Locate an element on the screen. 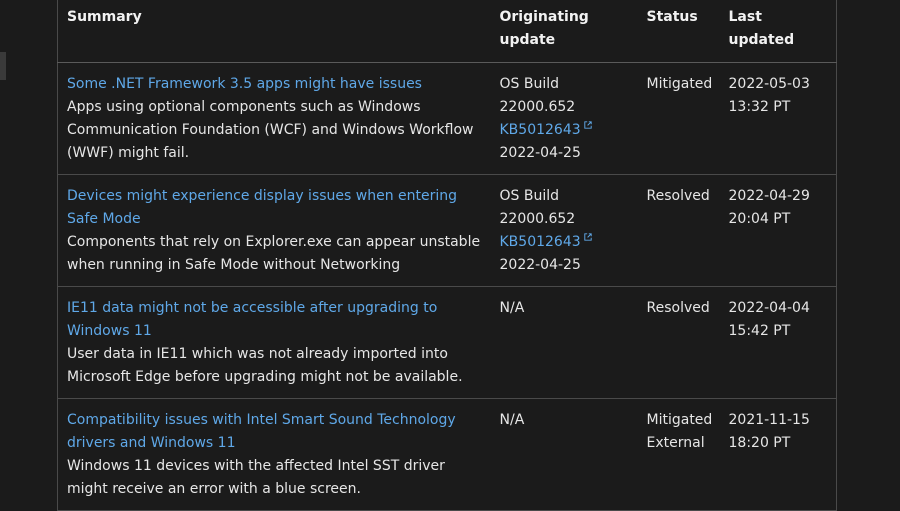 This screenshot has height=511, width=900. header-summary: Summary is located at coordinates (274, 31).